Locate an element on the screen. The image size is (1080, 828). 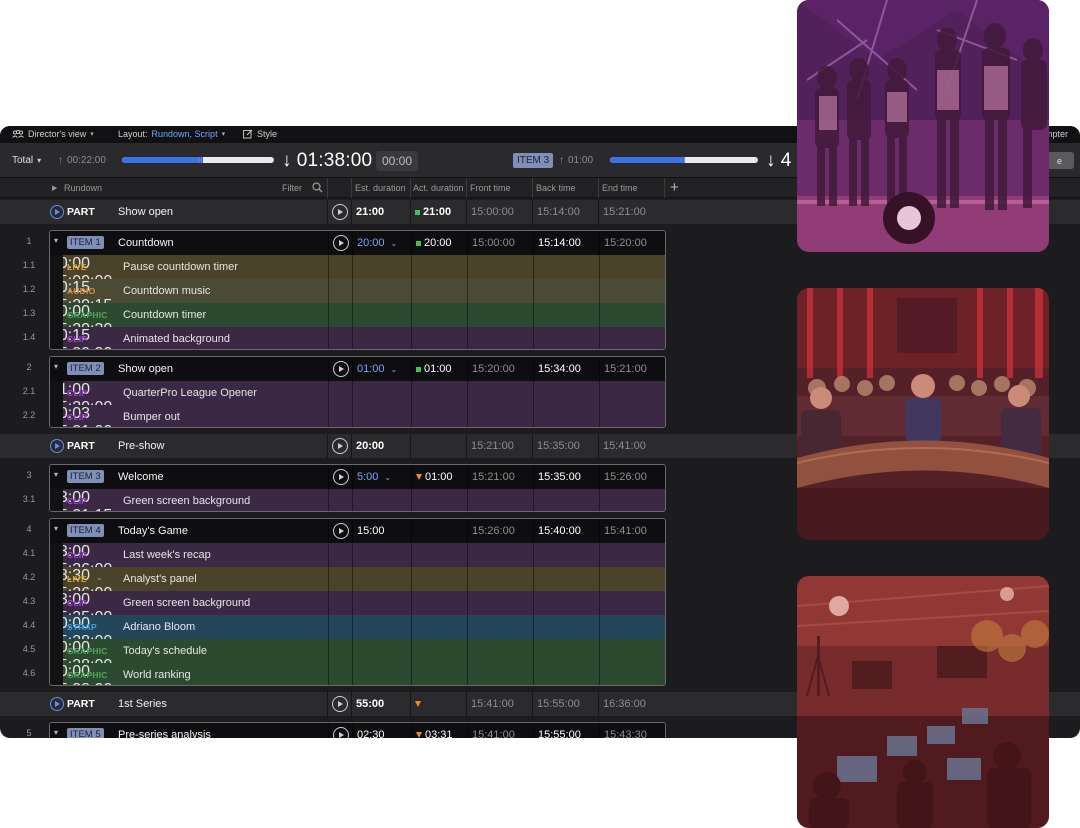
item-est-duration: 20:00 ⌄ is located at coordinates (382, 243).